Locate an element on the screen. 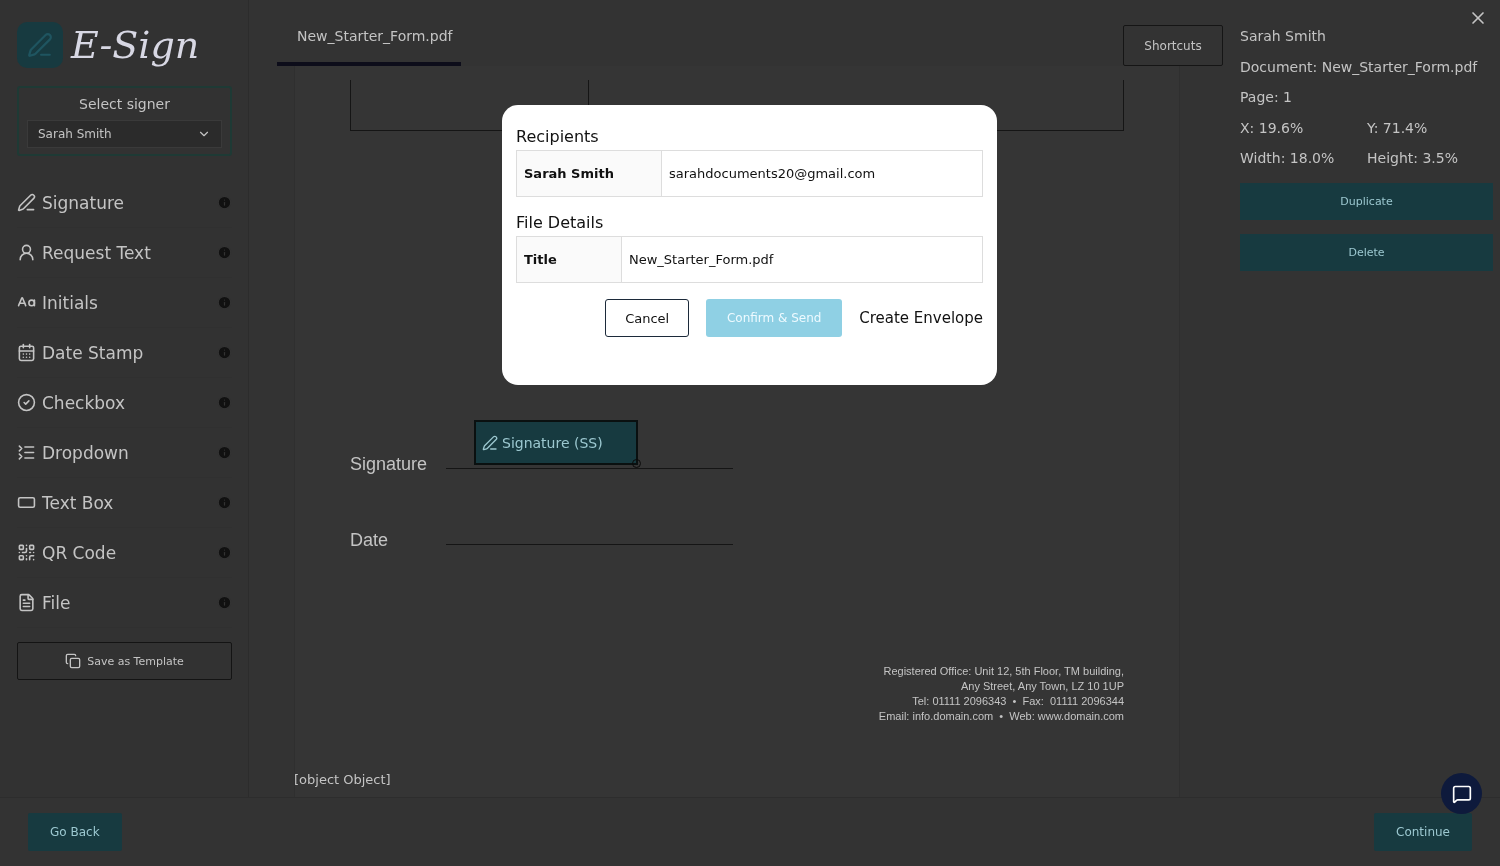 The width and height of the screenshot is (1500, 866). signer-dropdown: Sarah Smith is located at coordinates (124, 134).